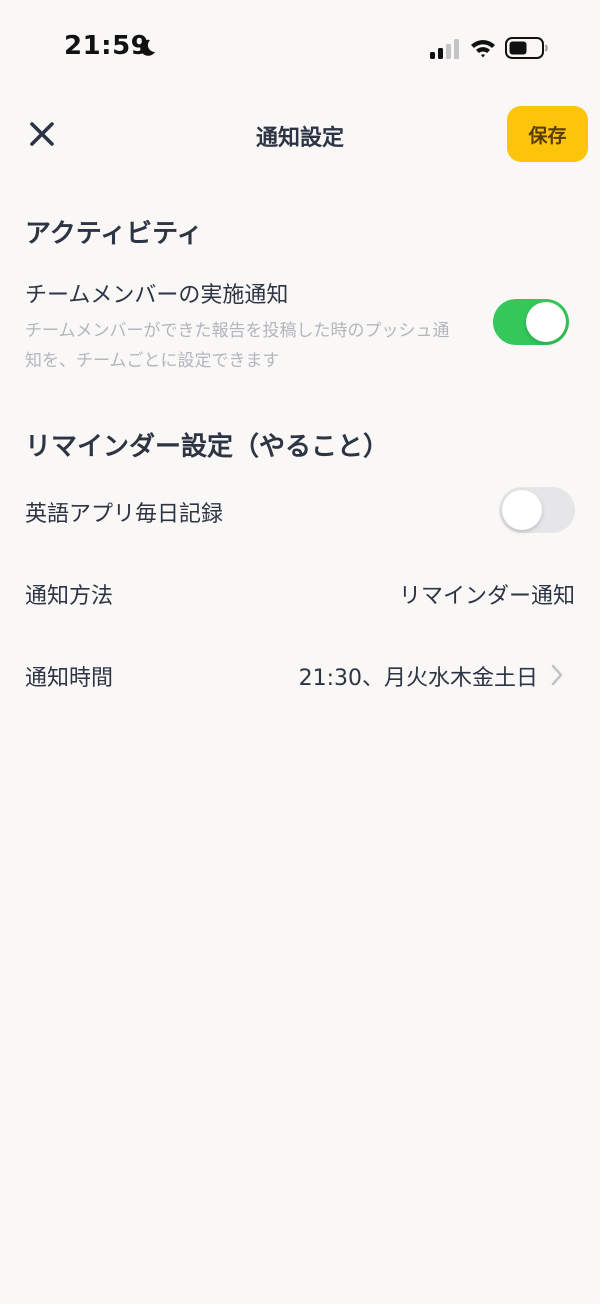  Describe the element at coordinates (69, 596) in the screenshot. I see `notification-method-label: 通知方法` at that location.